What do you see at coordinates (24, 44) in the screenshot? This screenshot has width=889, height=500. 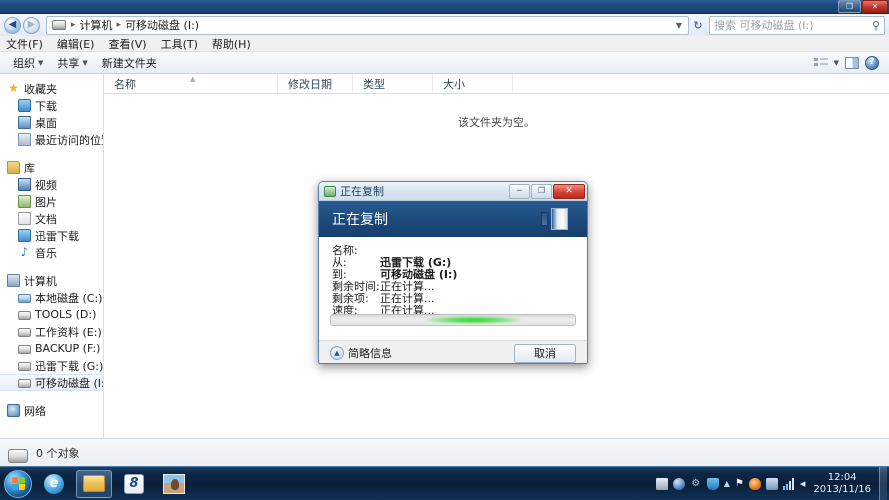 I see `menu-file: 文件(F)` at bounding box center [24, 44].